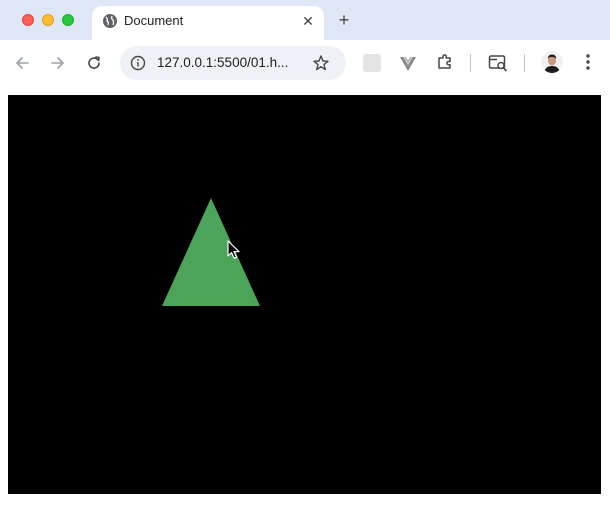 This screenshot has width=610, height=510. I want to click on more-vertical-icon, so click(588, 62).